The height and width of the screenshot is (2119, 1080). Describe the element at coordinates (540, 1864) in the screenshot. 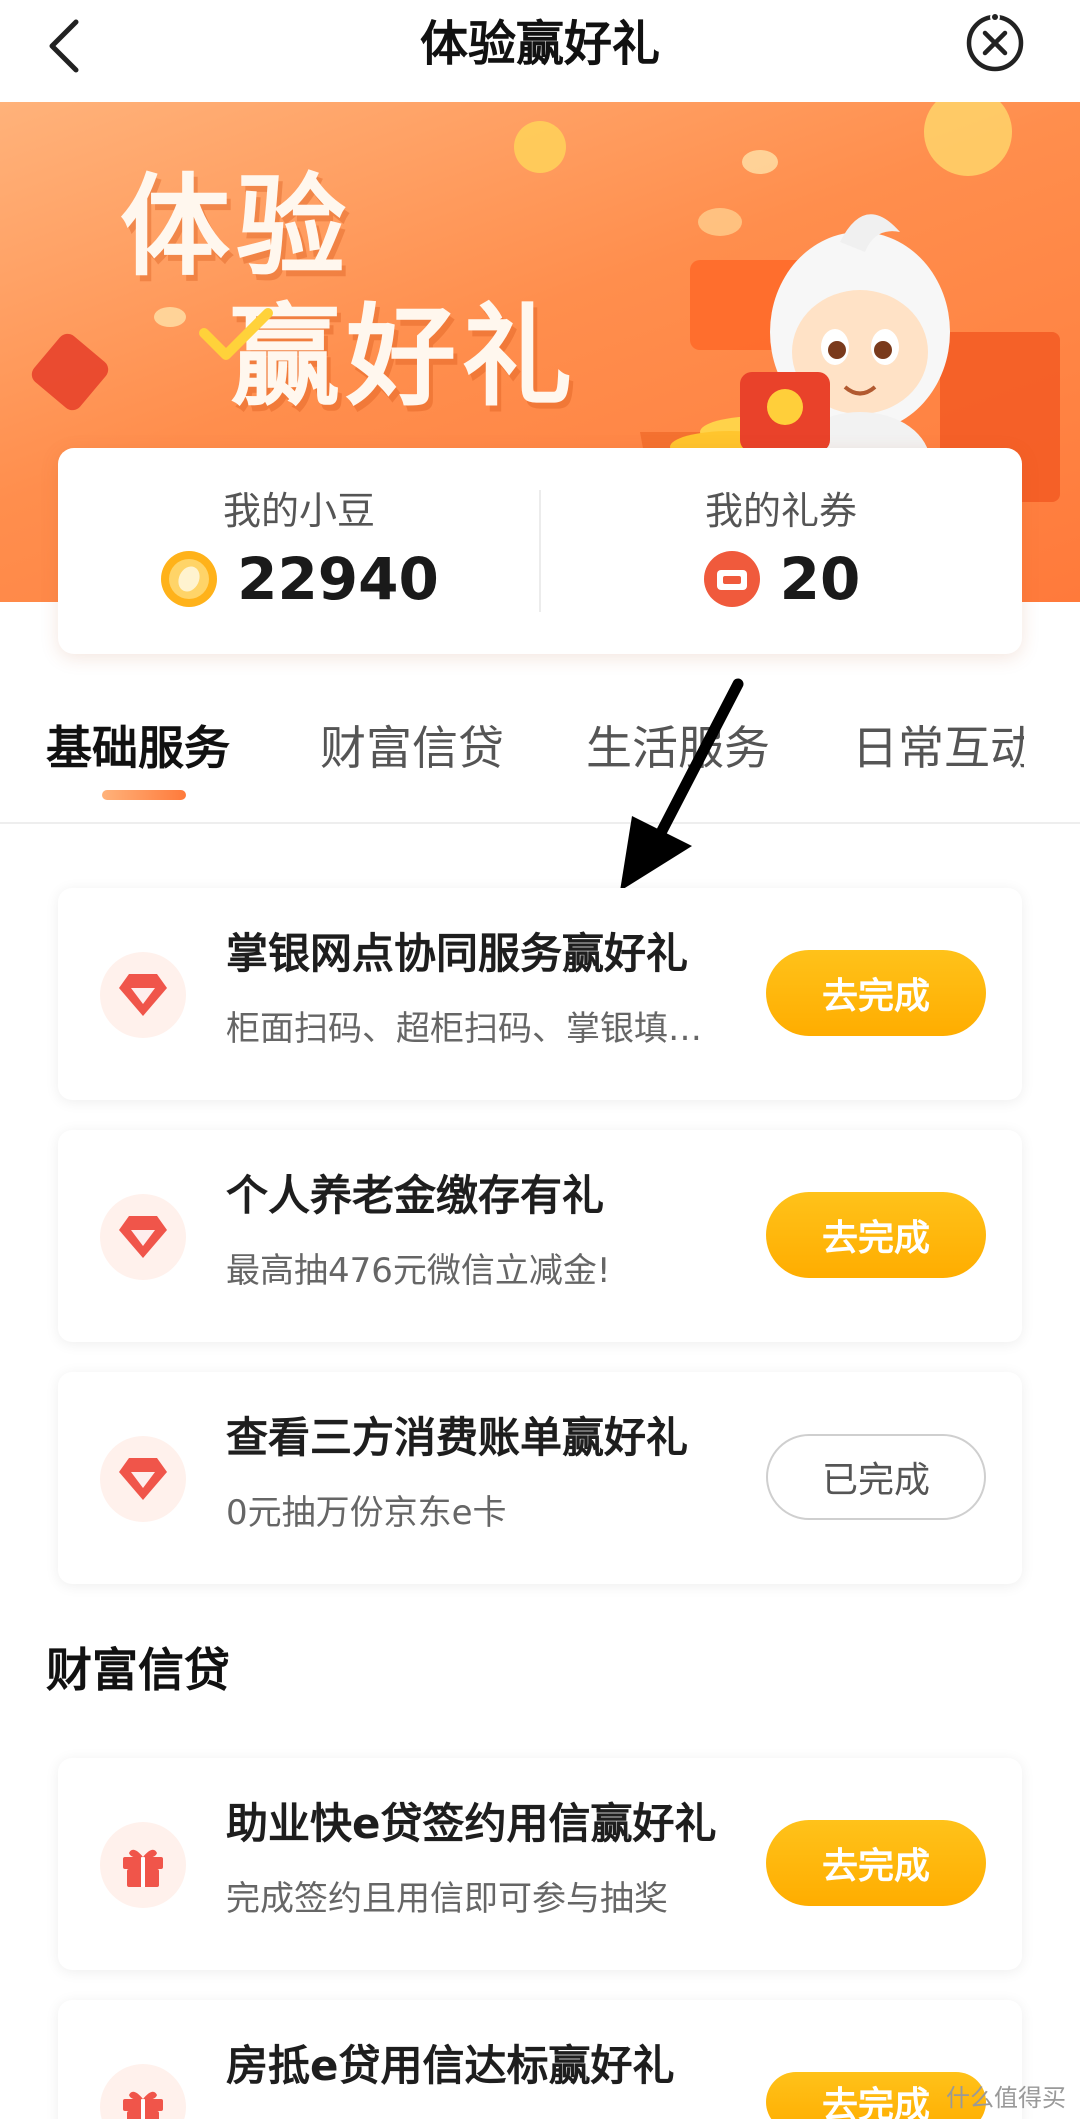

I see `task-card: 助业快e贷签约用信赢好礼 完成签约且用信即可参与抽奖 去完成` at that location.